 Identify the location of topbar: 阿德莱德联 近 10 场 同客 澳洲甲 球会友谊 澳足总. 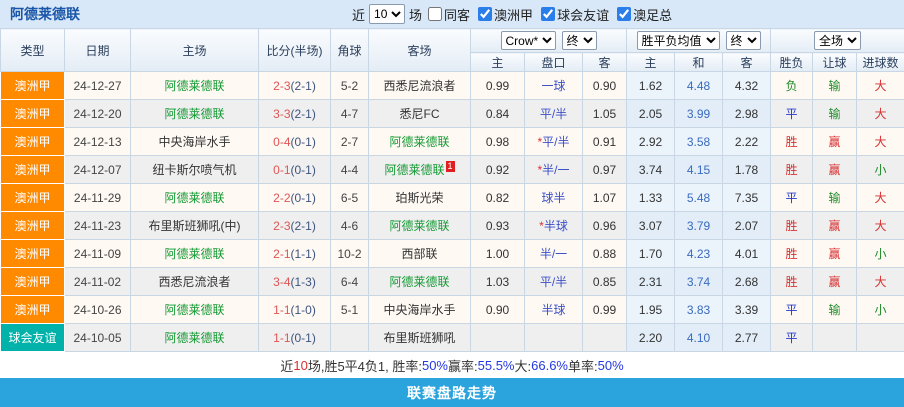
(452, 14).